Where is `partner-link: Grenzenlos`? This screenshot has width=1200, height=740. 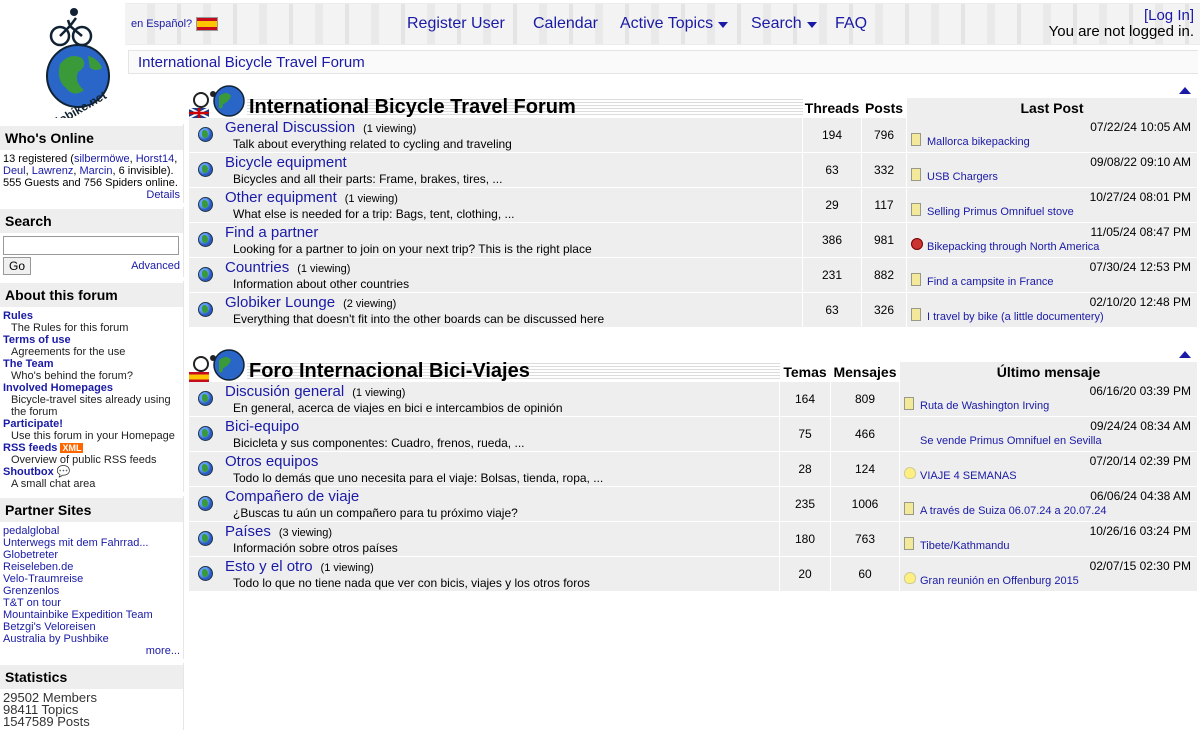 partner-link: Grenzenlos is located at coordinates (31, 591).